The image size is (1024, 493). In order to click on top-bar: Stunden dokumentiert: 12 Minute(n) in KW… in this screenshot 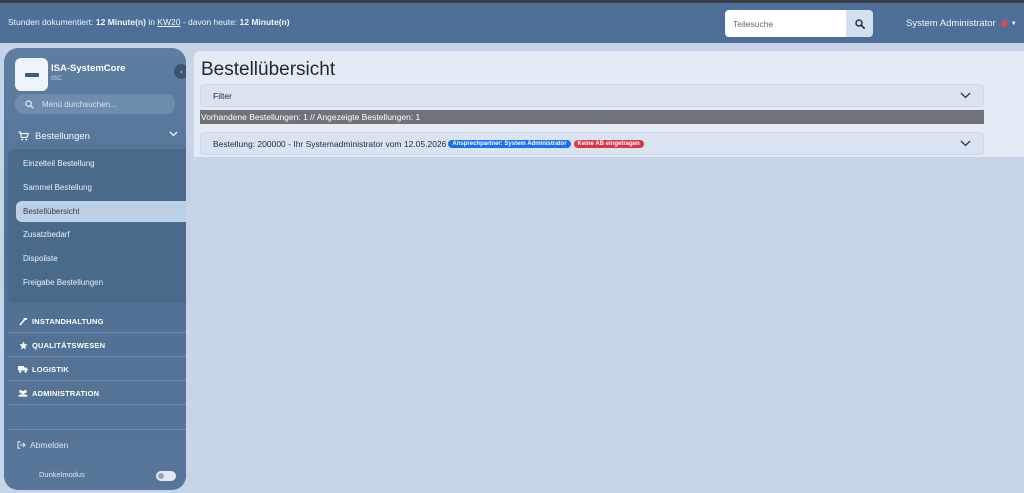, I will do `click(512, 21)`.